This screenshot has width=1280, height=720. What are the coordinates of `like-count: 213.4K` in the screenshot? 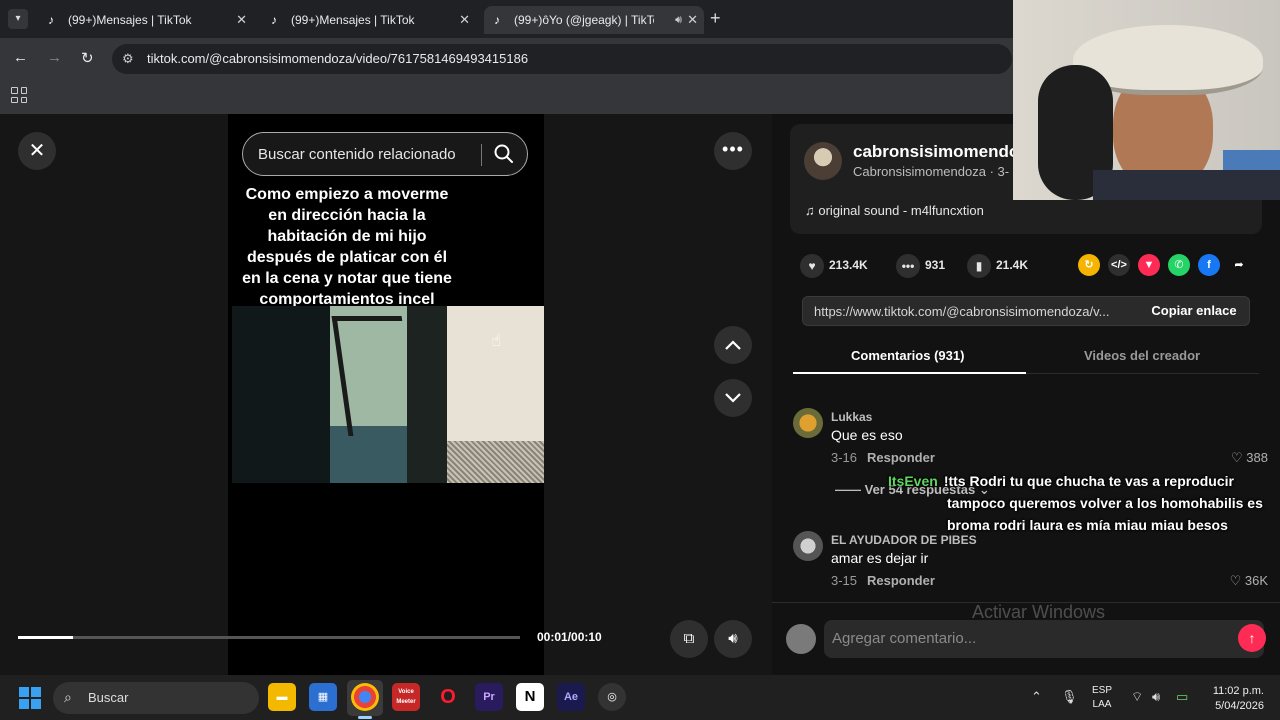 It's located at (848, 265).